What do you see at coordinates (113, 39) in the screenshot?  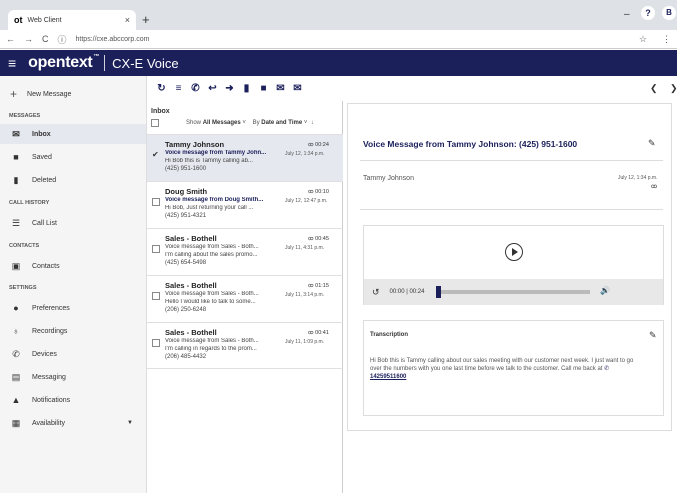 I see `url-field: https://cxe.abccorp.com` at bounding box center [113, 39].